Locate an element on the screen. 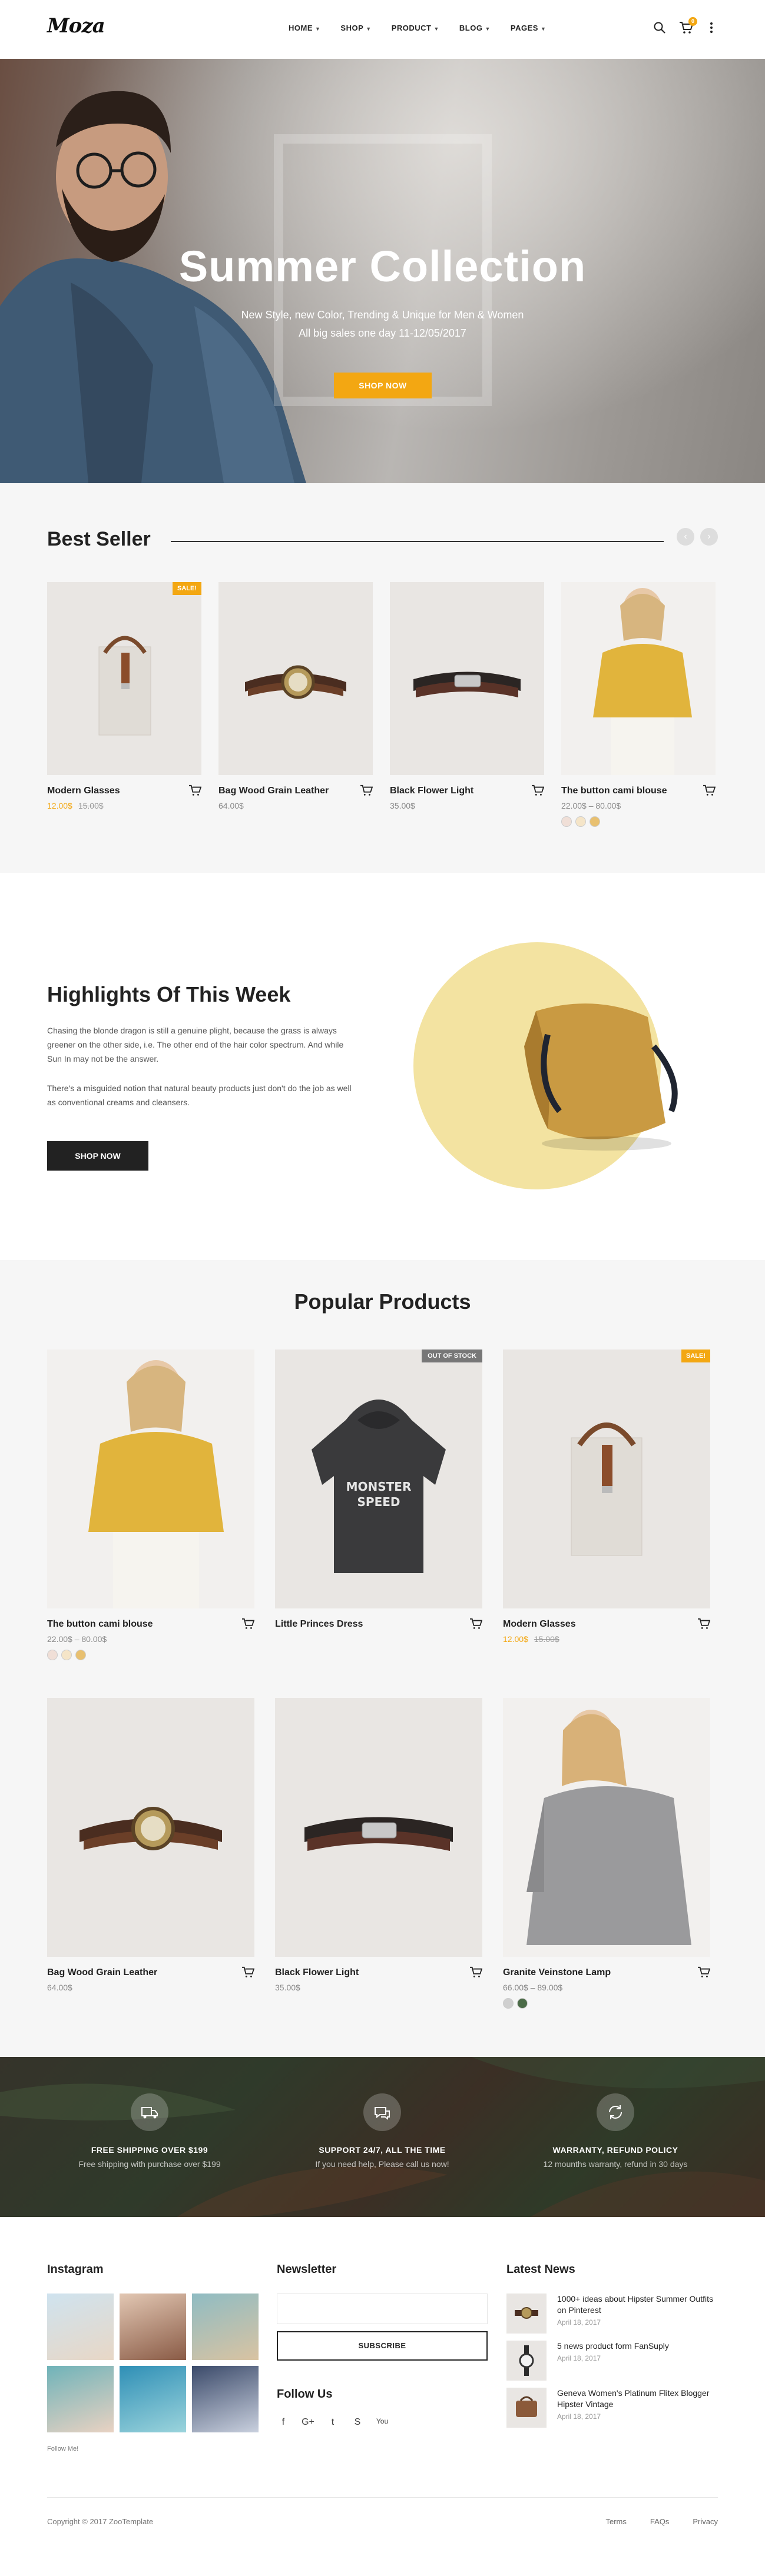  follow-me-link: Follow Me! is located at coordinates (62, 2448).